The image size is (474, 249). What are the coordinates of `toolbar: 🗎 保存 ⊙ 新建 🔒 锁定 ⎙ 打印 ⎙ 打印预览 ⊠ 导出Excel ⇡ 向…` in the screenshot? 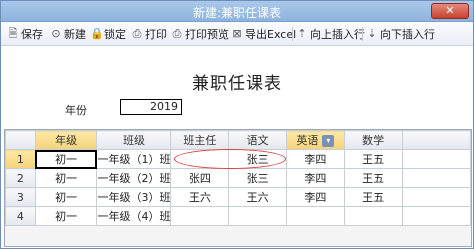 It's located at (237, 34).